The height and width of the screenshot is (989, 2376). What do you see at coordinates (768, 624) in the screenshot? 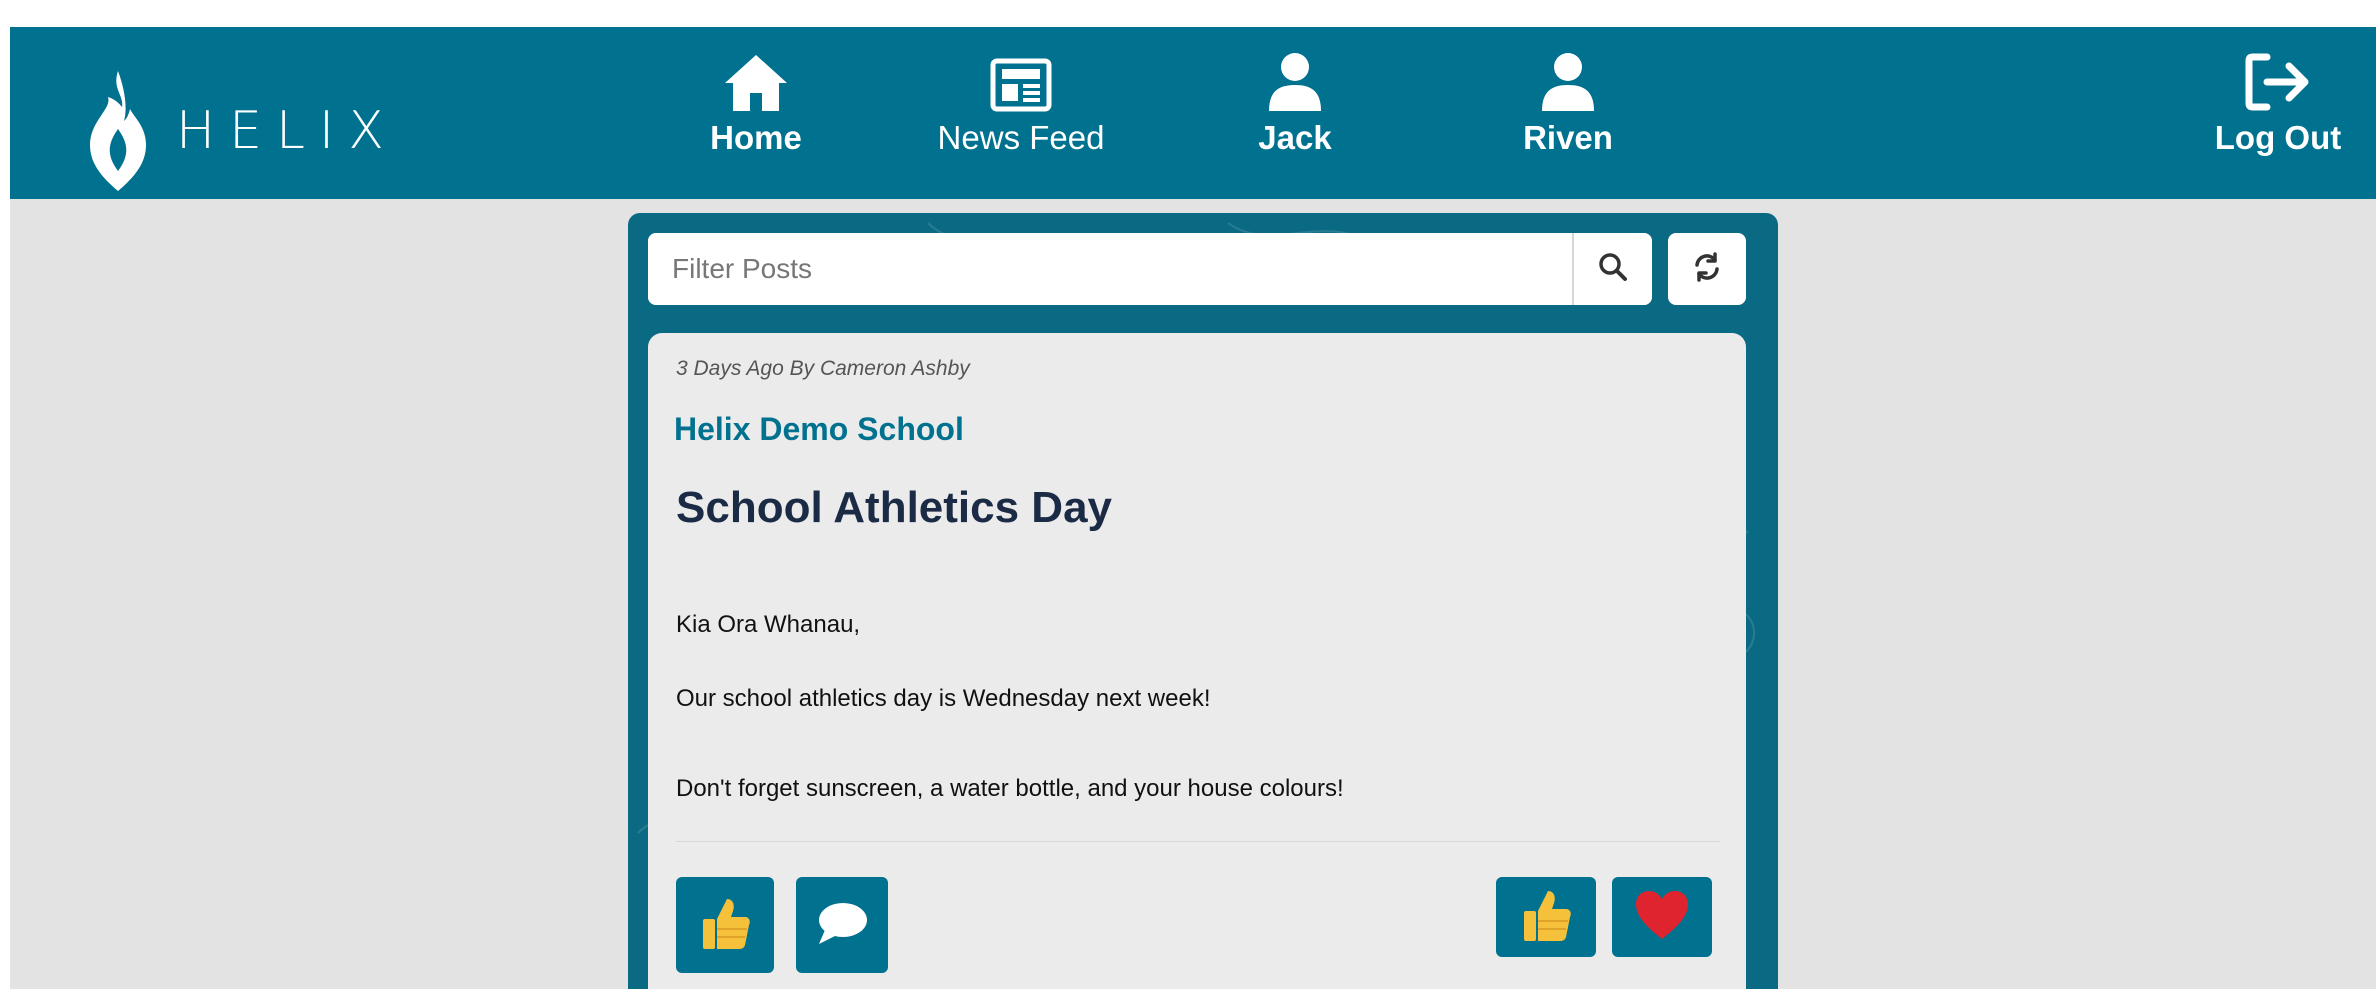
I see `post-body-line: Kia Ora Whanau,` at bounding box center [768, 624].